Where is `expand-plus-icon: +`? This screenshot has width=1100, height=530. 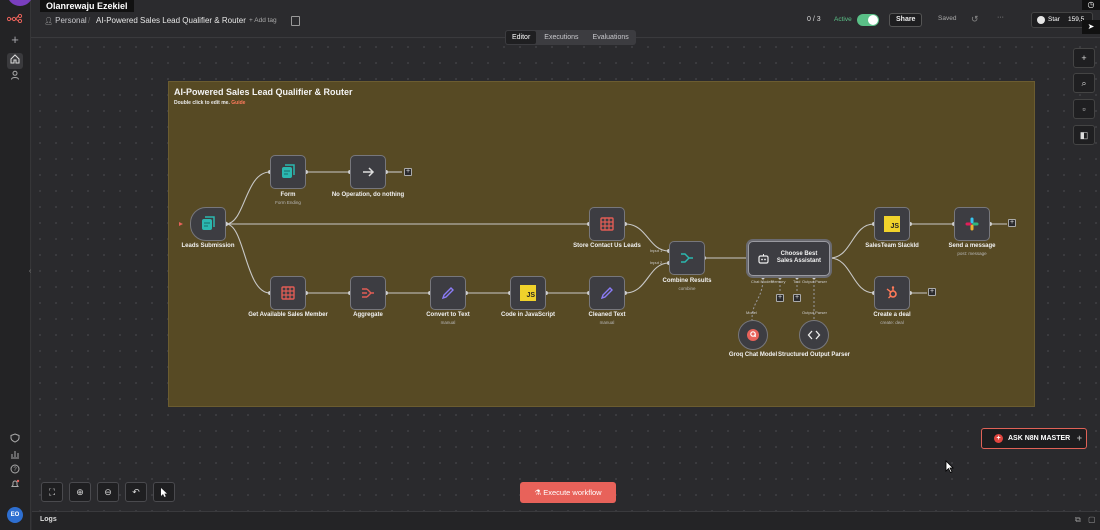 expand-plus-icon: + is located at coordinates (1079, 438).